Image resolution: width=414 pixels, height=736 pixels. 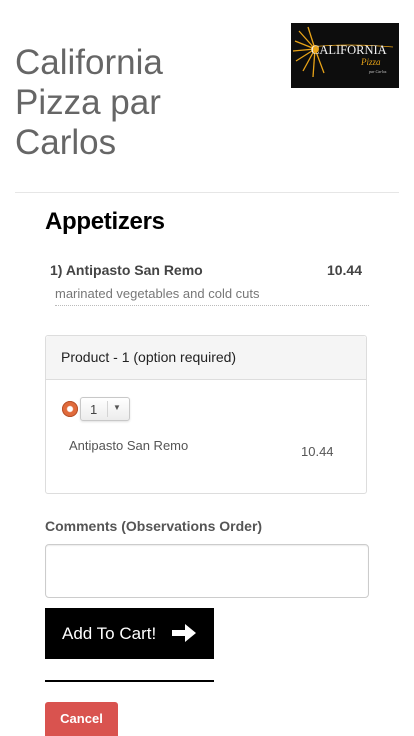 What do you see at coordinates (207, 571) in the screenshot?
I see `comments-input` at bounding box center [207, 571].